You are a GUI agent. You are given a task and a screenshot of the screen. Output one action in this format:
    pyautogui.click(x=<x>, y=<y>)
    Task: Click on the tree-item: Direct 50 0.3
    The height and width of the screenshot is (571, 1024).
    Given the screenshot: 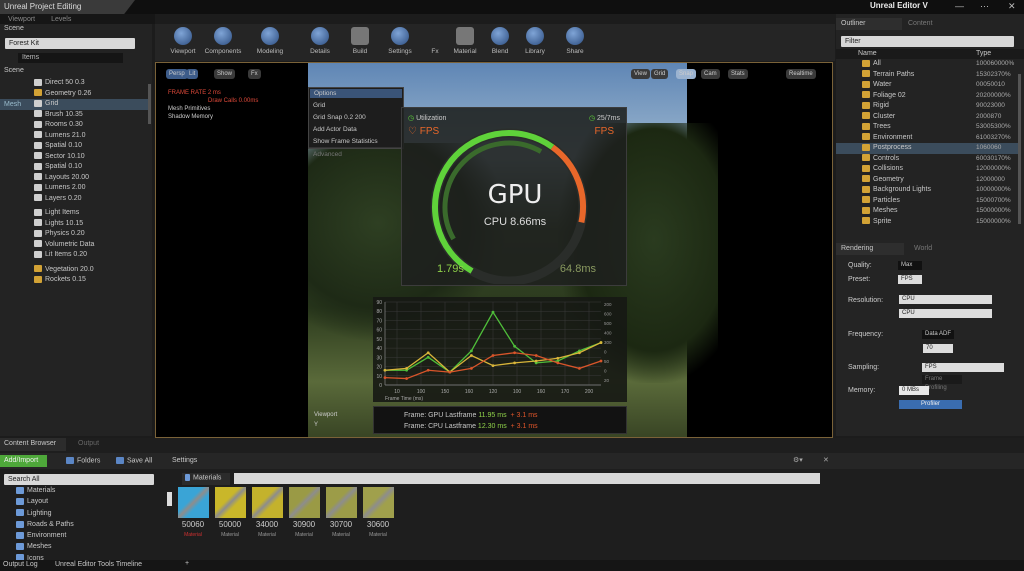 What is the action you would take?
    pyautogui.click(x=75, y=83)
    